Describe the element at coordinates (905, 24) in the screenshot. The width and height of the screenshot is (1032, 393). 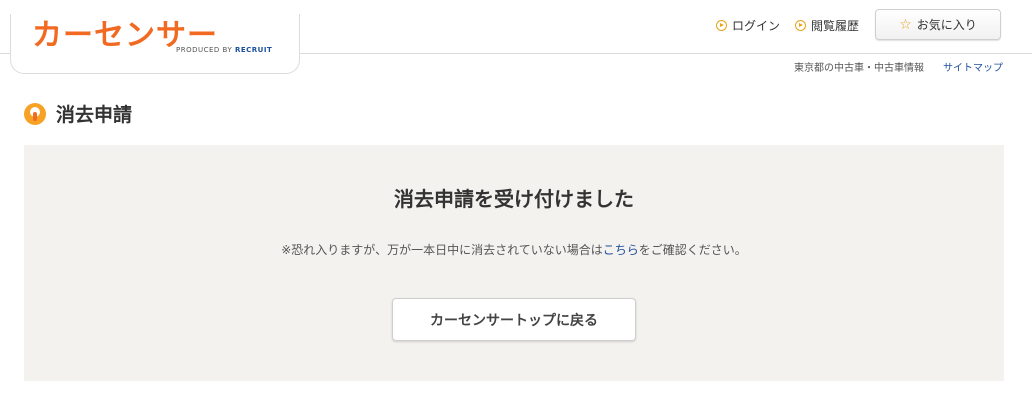
I see `star-icon: ☆` at that location.